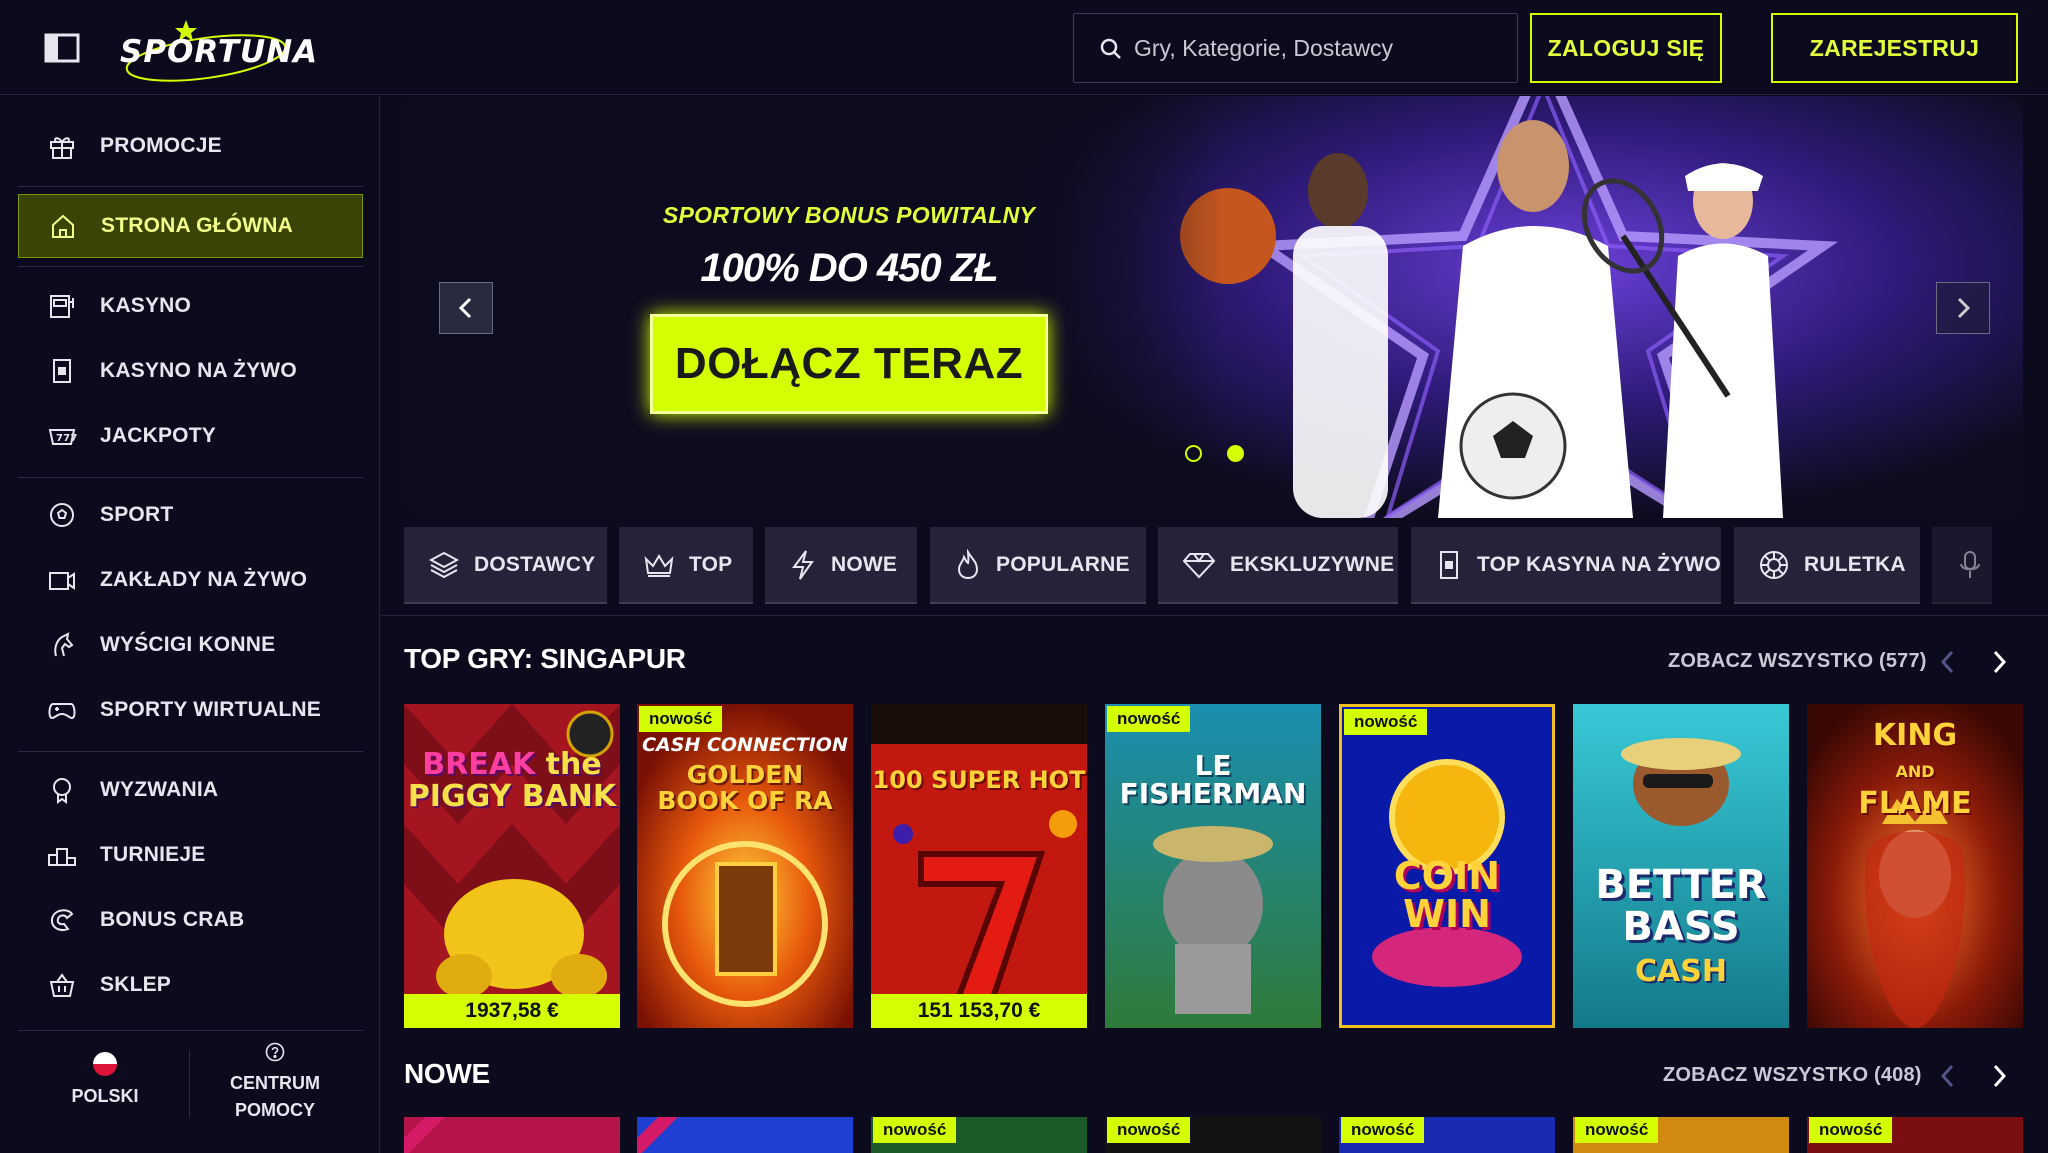 This screenshot has width=2048, height=1153. I want to click on shop-basket-icon, so click(62, 985).